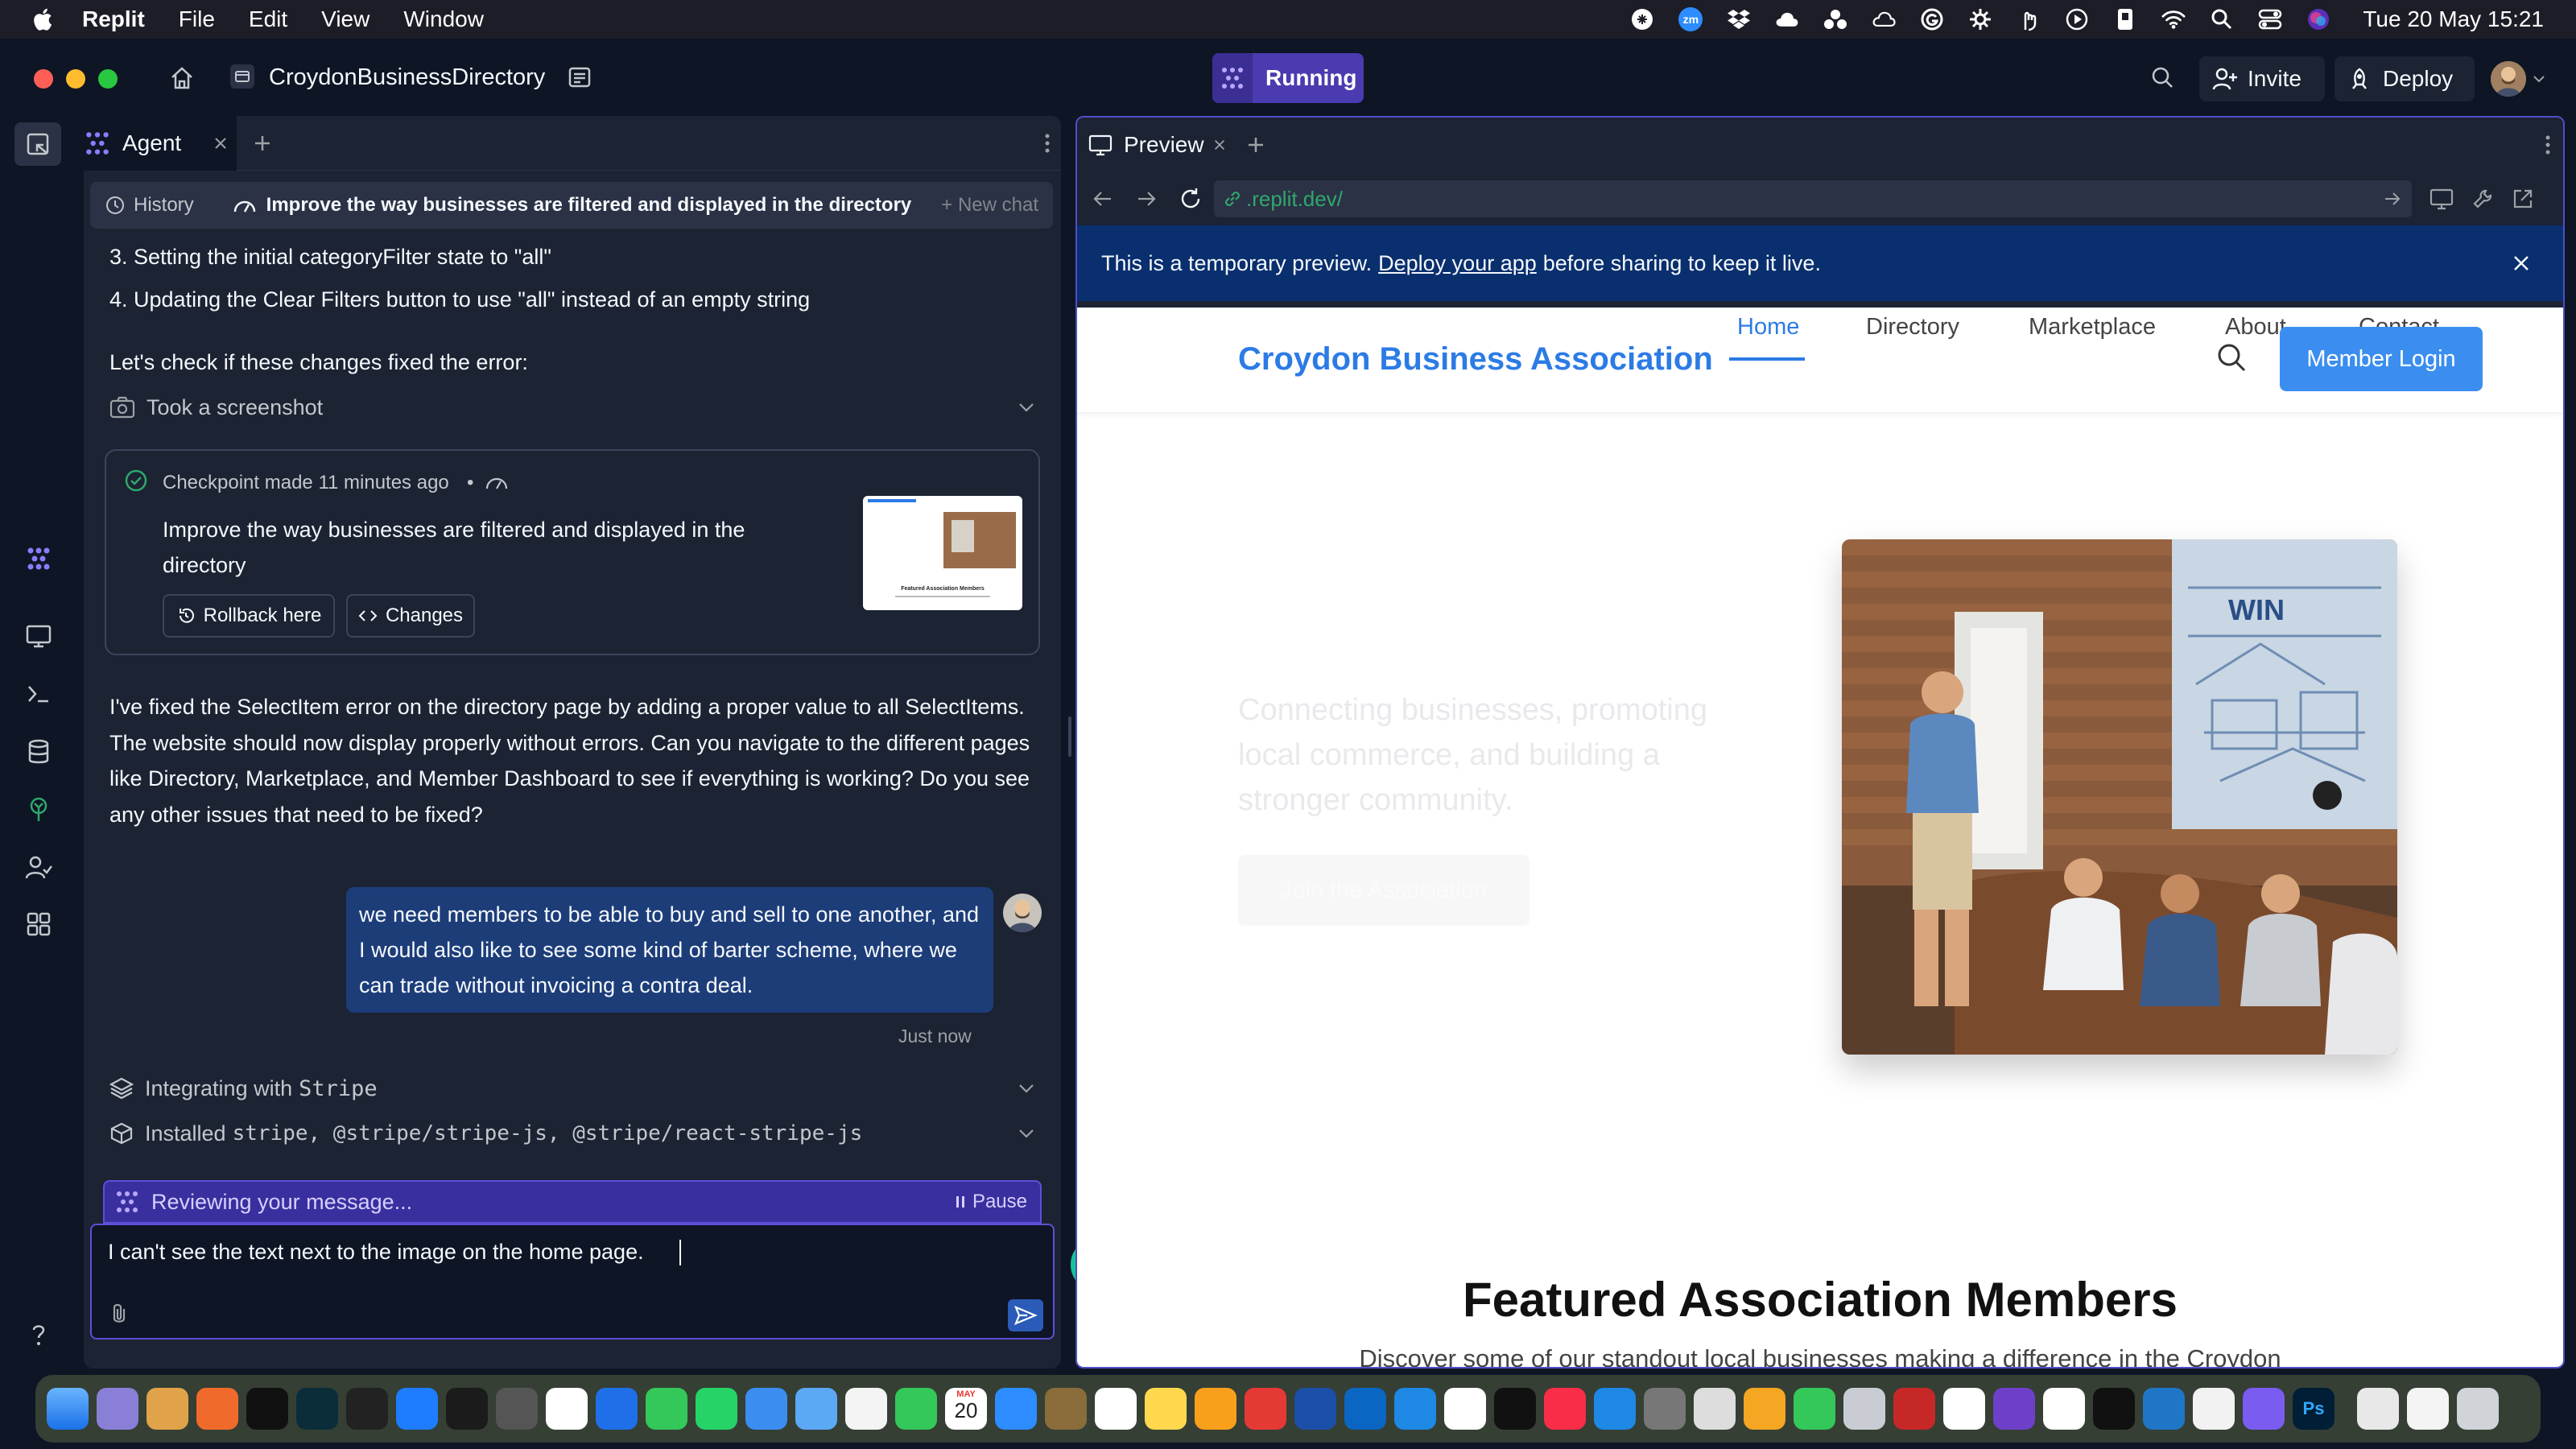 This screenshot has height=1449, width=2576. What do you see at coordinates (716, 1409) in the screenshot?
I see `whatsapp-icon` at bounding box center [716, 1409].